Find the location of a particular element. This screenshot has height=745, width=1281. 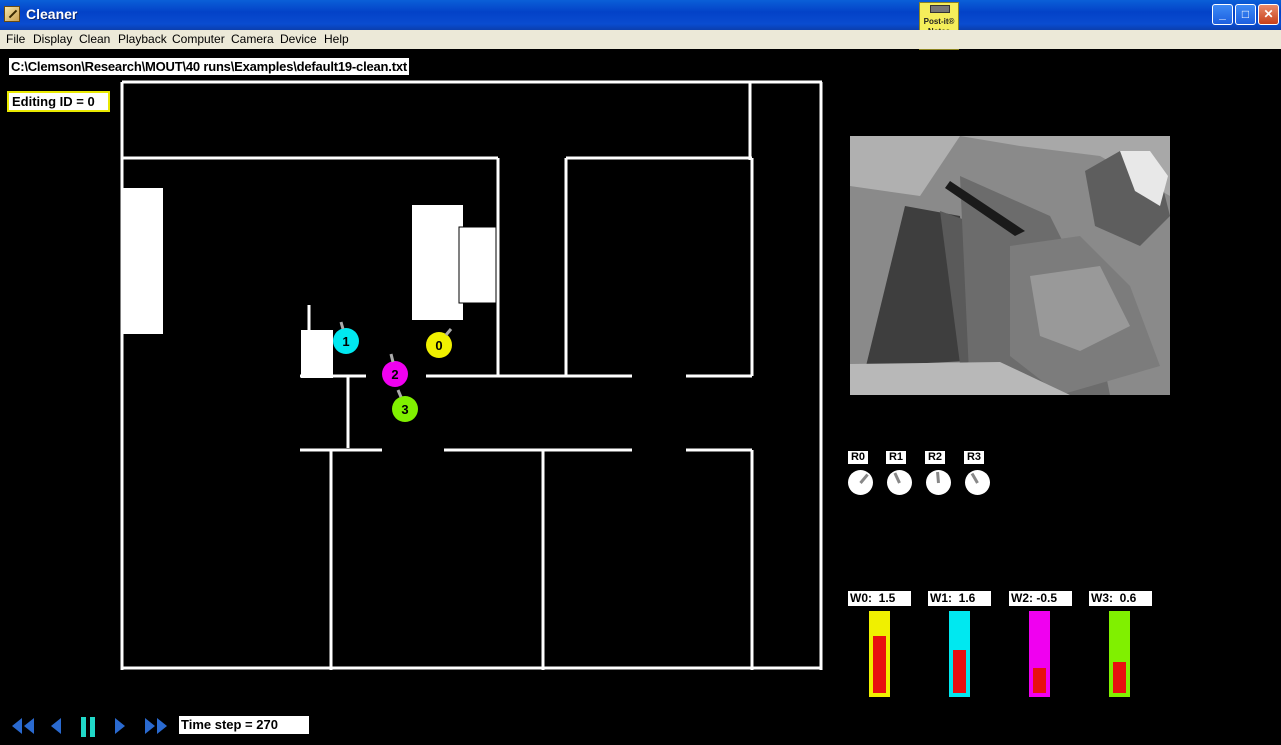

weight-w1-bar is located at coordinates (959, 654).